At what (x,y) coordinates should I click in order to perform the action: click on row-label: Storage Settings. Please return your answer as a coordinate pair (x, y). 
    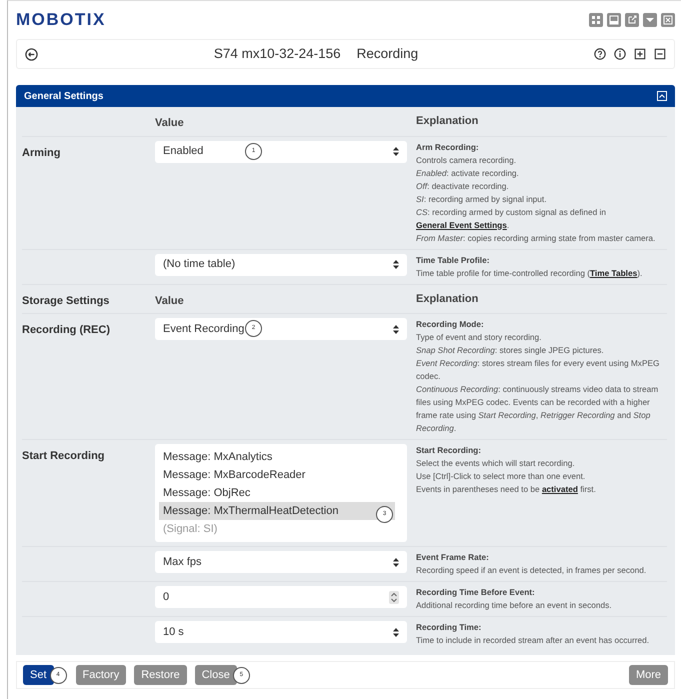
    Looking at the image, I should click on (66, 300).